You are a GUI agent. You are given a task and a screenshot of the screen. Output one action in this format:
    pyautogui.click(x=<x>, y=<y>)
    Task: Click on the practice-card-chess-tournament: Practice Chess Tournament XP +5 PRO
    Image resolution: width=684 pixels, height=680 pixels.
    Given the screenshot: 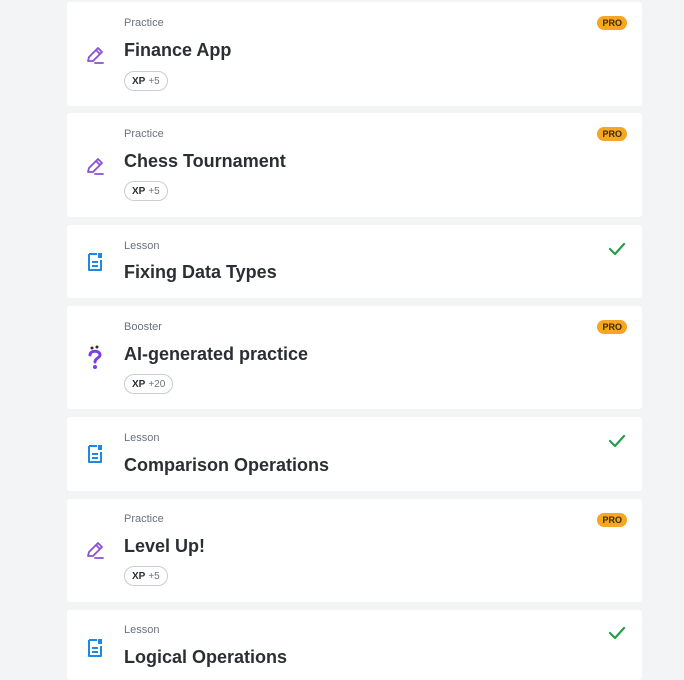 What is the action you would take?
    pyautogui.click(x=354, y=165)
    